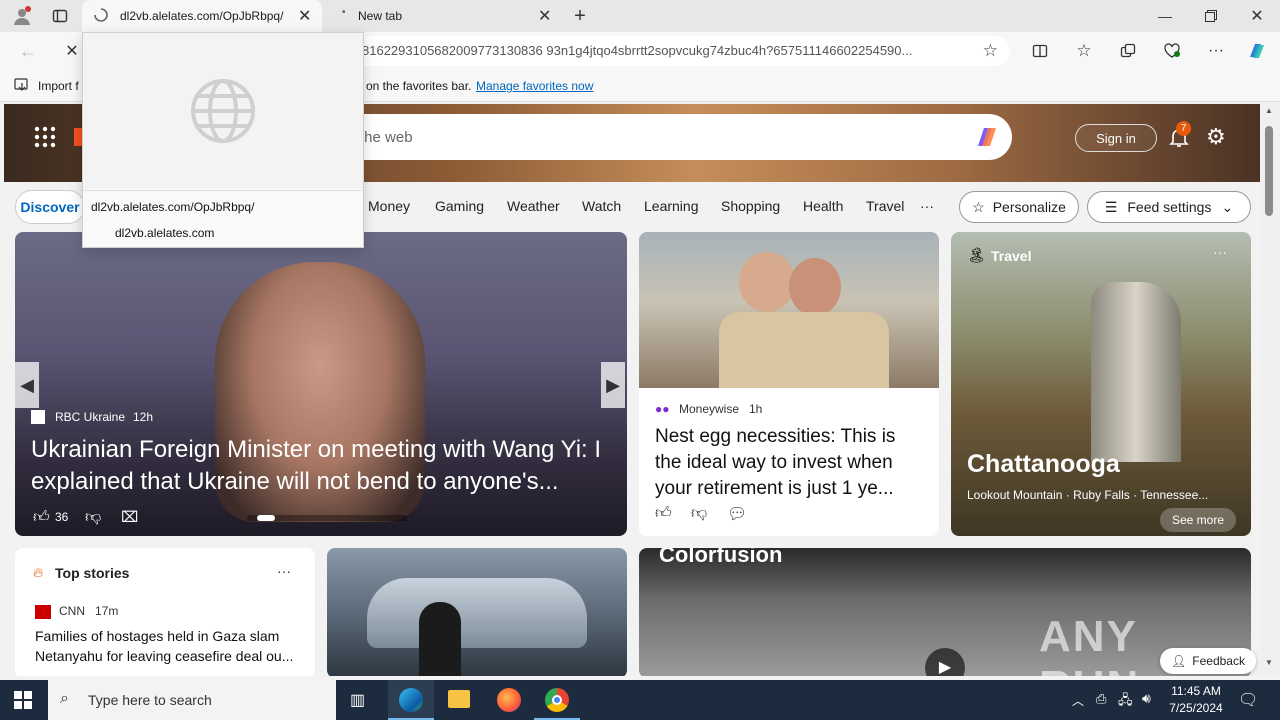 The width and height of the screenshot is (1280, 720). I want to click on nav-item-gaming: Gaming, so click(459, 206).